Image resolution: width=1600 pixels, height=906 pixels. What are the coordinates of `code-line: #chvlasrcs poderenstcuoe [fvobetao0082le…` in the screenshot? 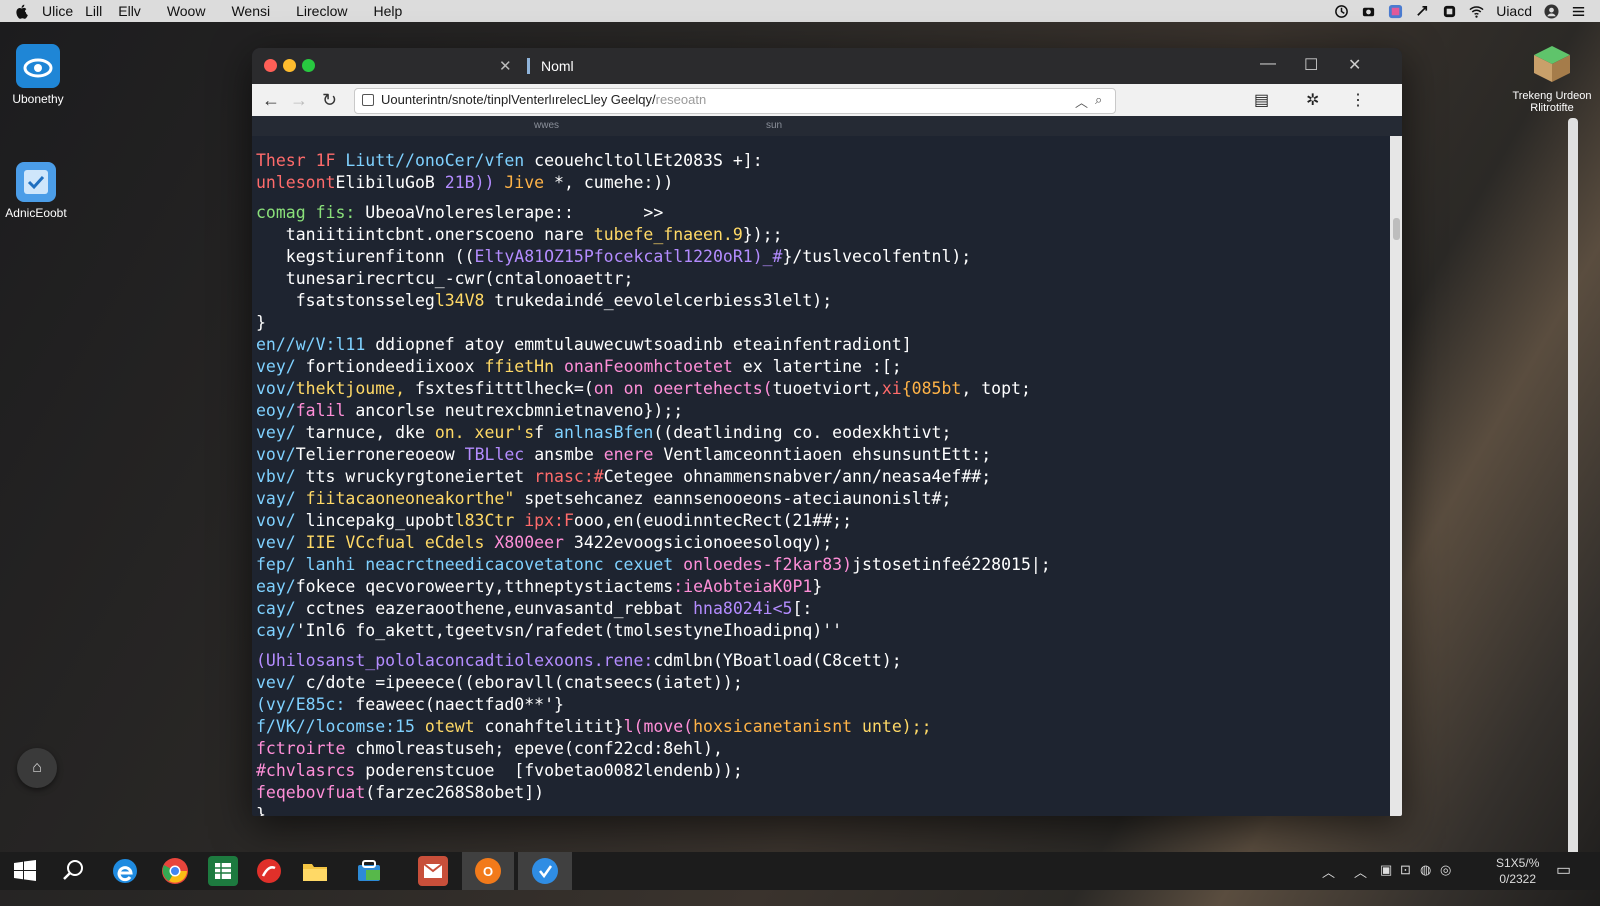 It's located at (813, 771).